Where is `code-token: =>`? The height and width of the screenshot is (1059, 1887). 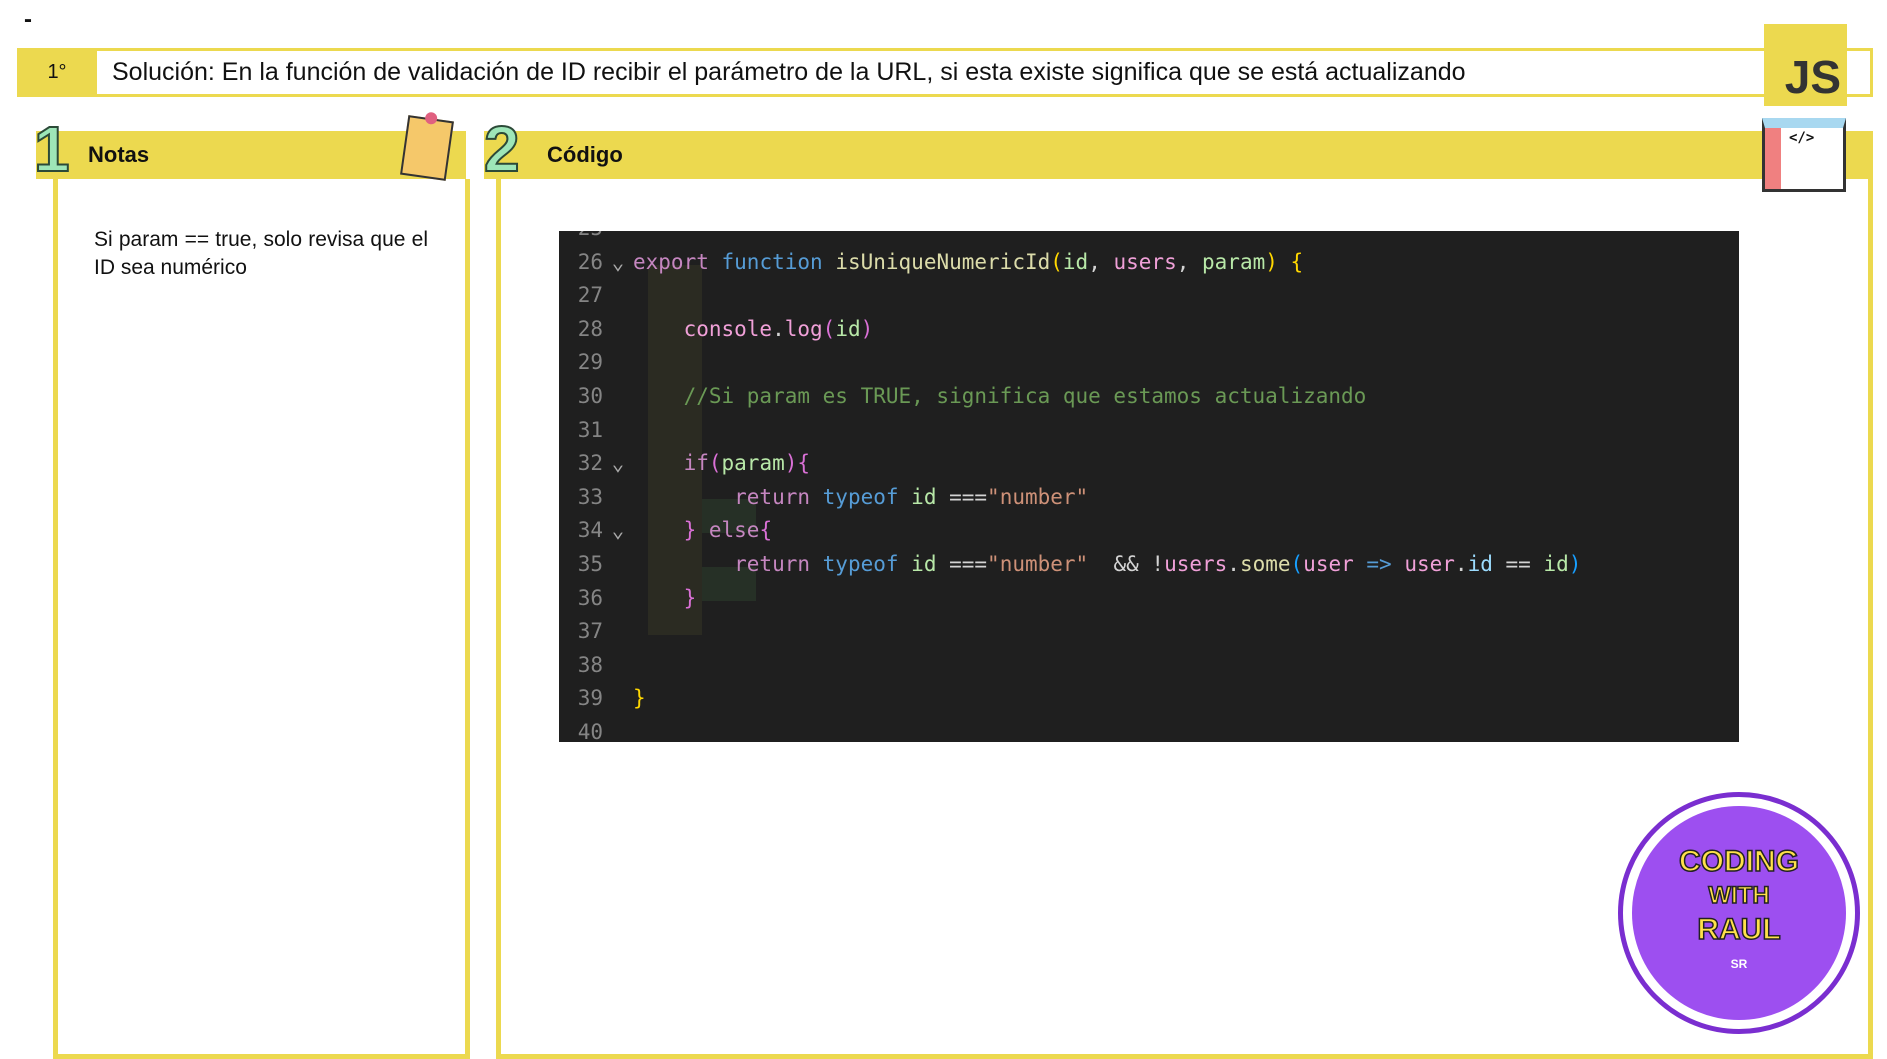
code-token: => is located at coordinates (1385, 564).